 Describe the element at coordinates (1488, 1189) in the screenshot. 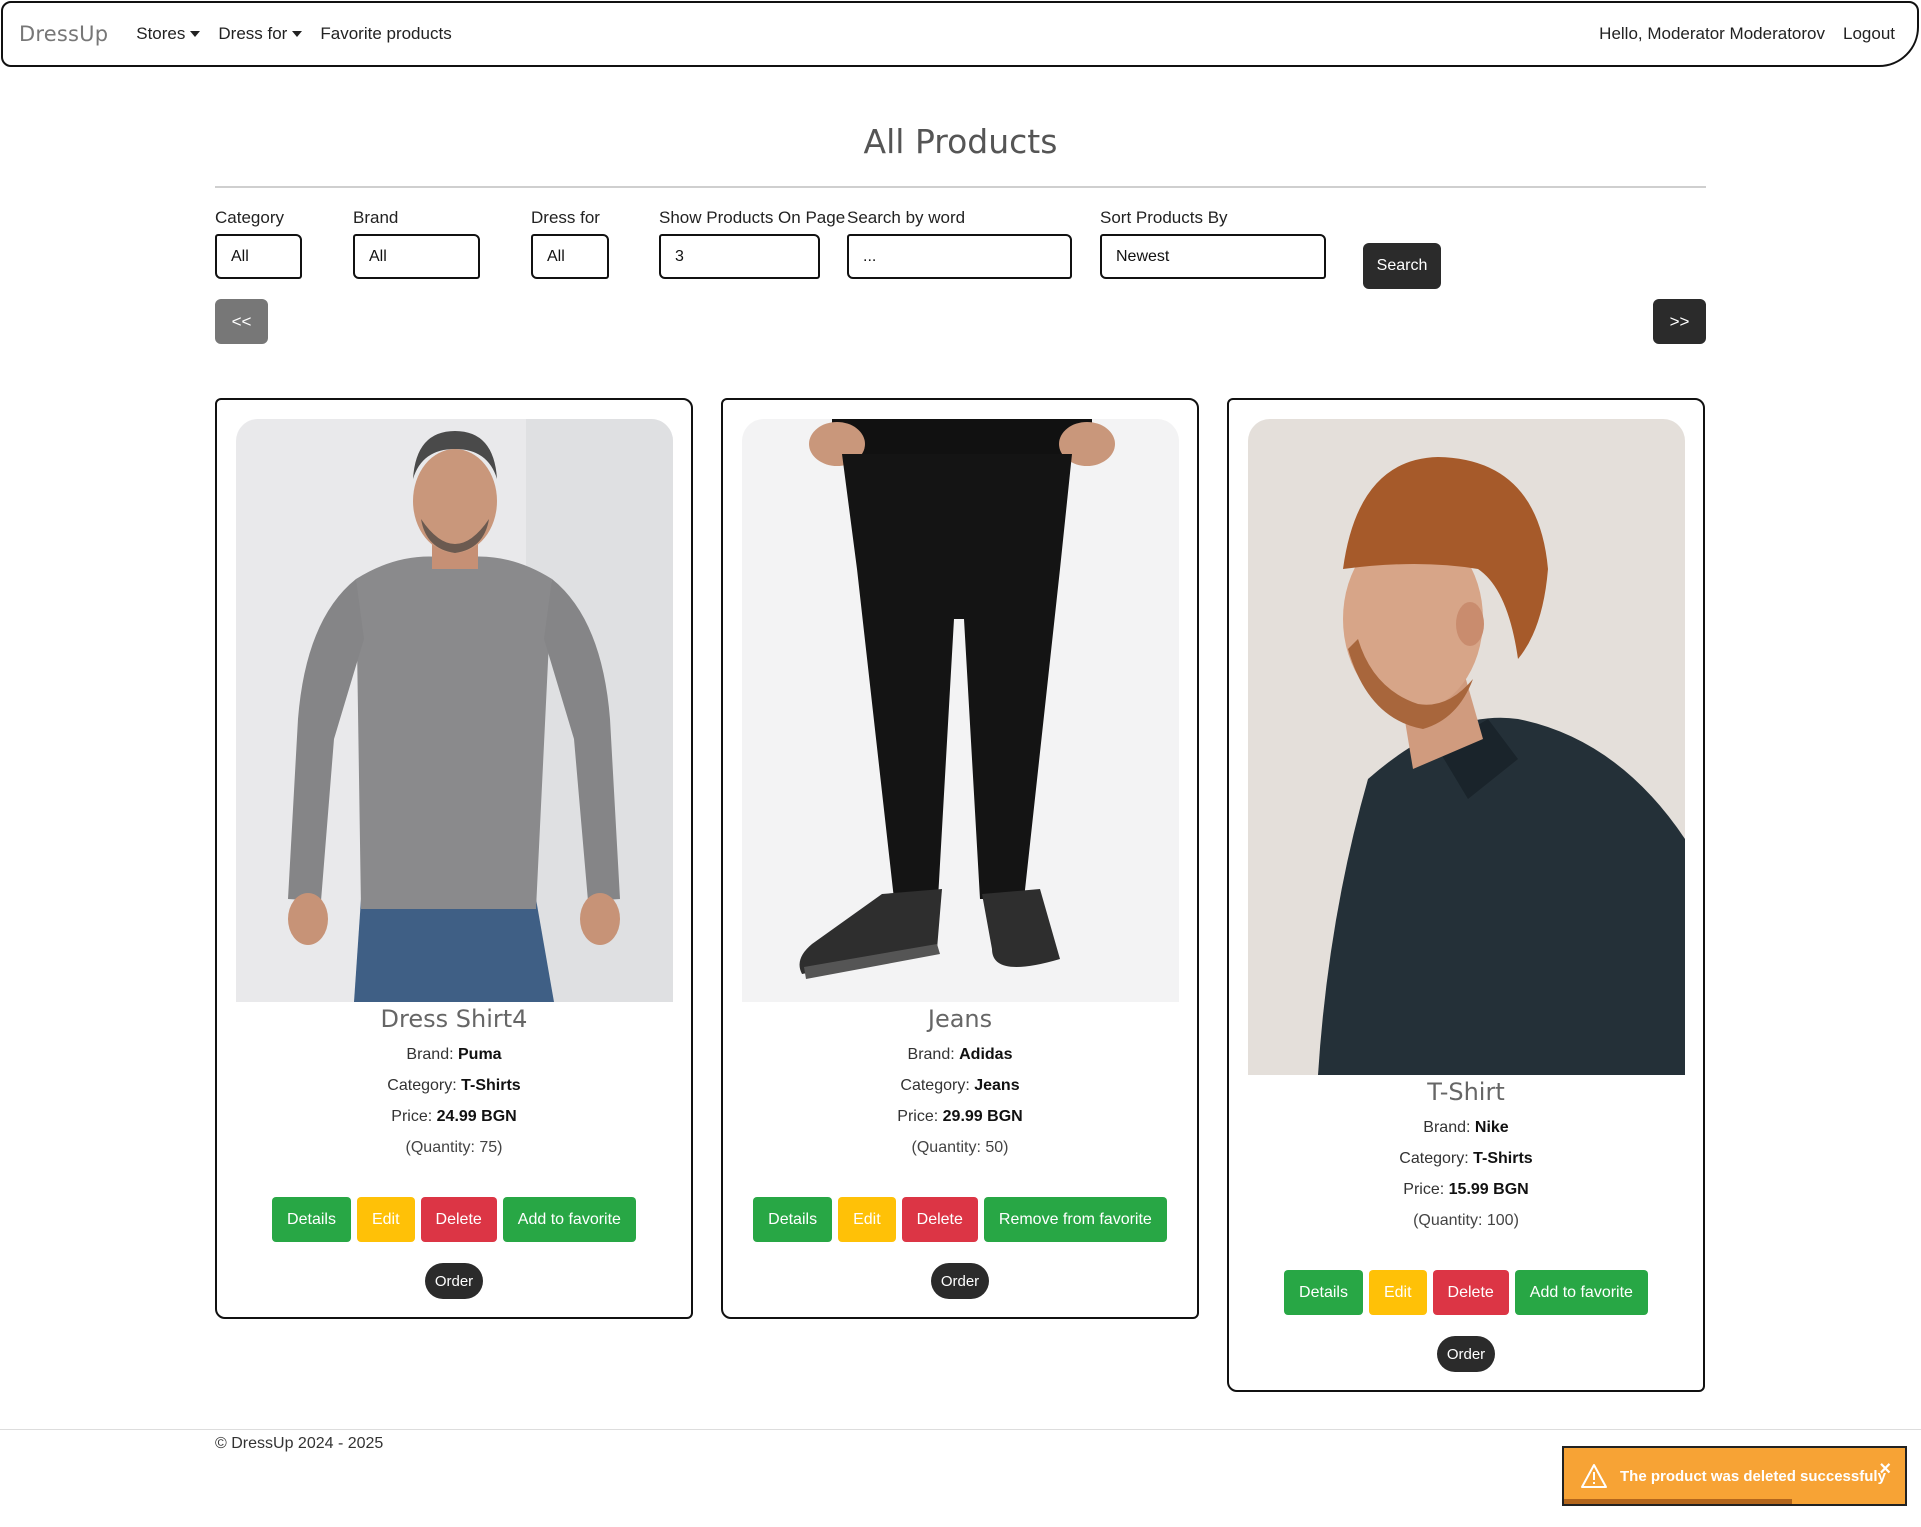

I see `price-value: 15.99 BGN` at that location.